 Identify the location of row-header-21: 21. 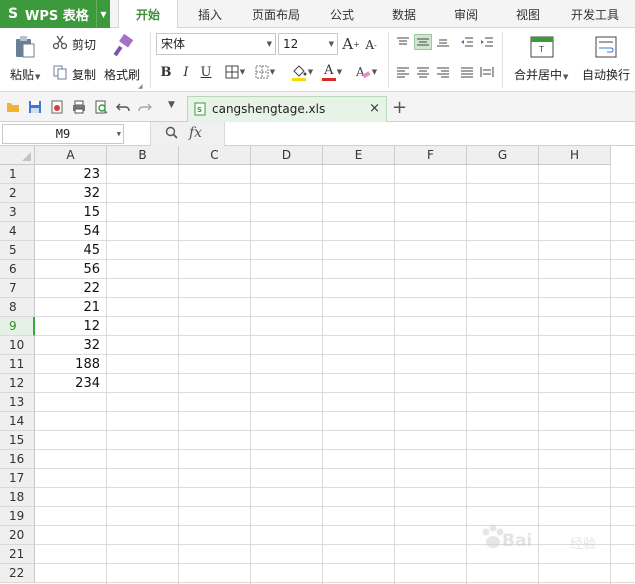
(17, 554).